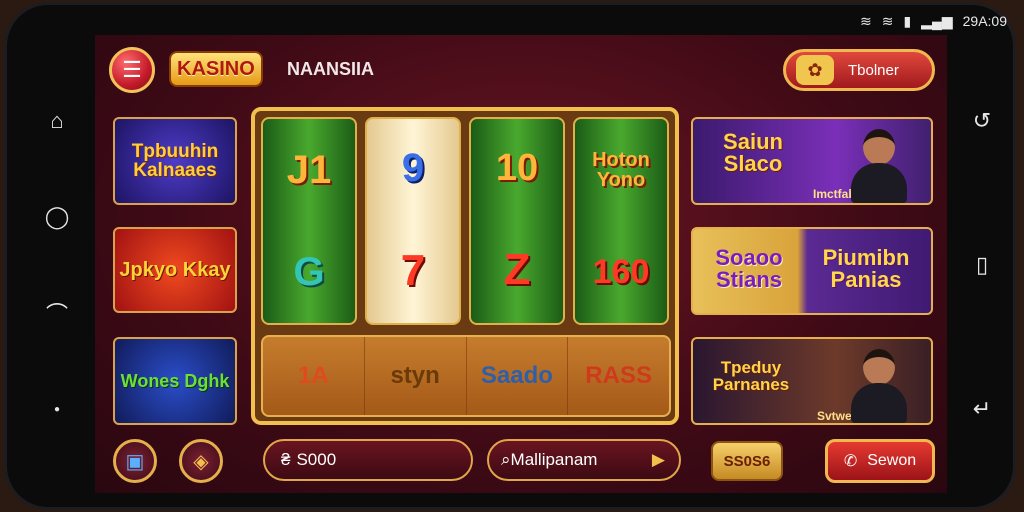 The image size is (1024, 512). I want to click on chevron-right-icon: ▶, so click(658, 459).